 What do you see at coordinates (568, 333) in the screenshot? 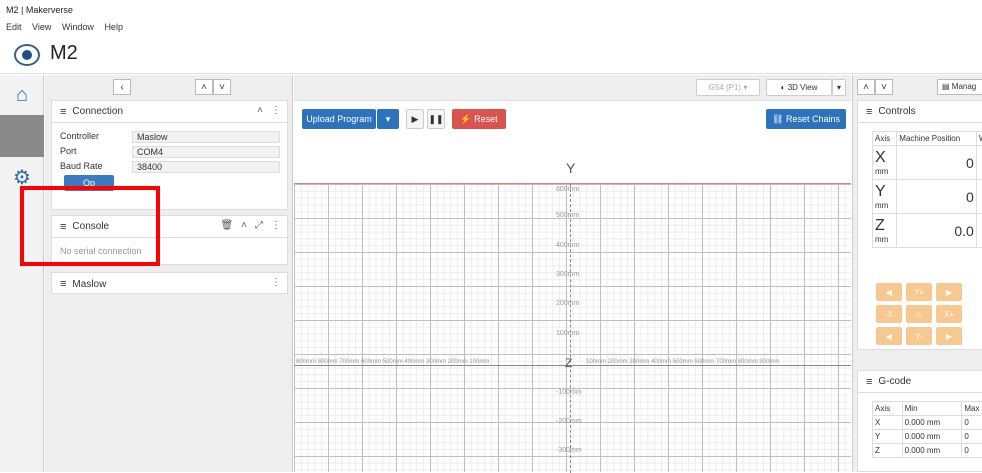
I see `y-tick: 100mm` at bounding box center [568, 333].